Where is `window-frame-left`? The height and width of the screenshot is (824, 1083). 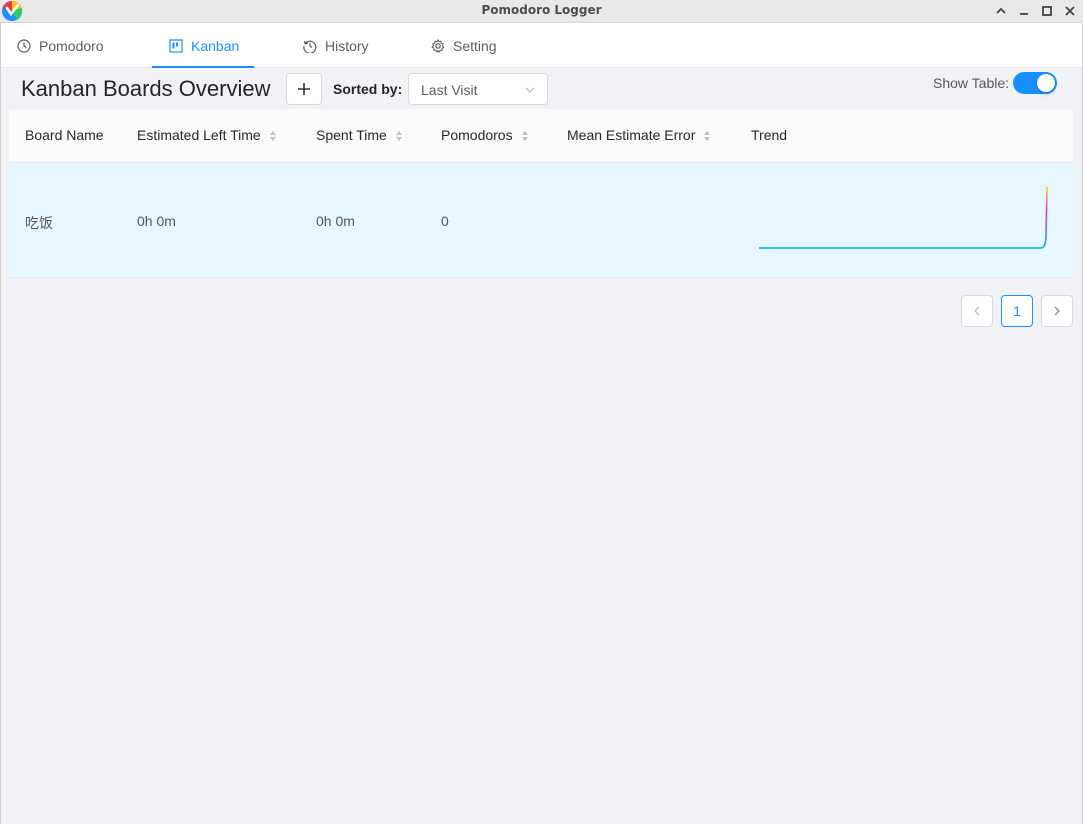
window-frame-left is located at coordinates (0, 423).